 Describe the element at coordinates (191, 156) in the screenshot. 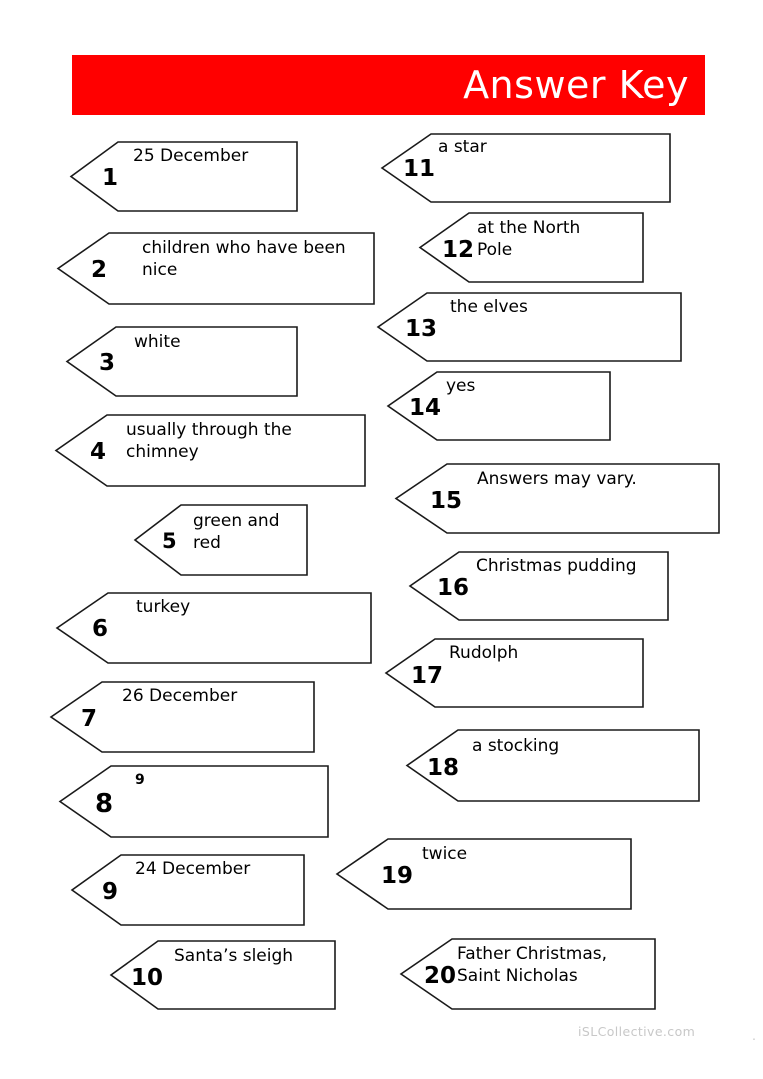

I see `answer-text: 25 December` at that location.